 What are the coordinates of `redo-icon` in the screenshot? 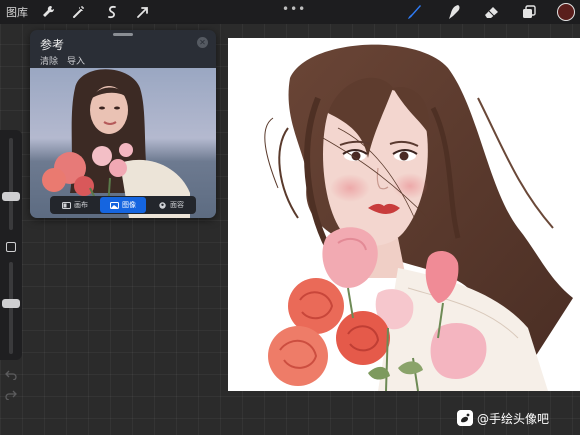 It's located at (11, 394).